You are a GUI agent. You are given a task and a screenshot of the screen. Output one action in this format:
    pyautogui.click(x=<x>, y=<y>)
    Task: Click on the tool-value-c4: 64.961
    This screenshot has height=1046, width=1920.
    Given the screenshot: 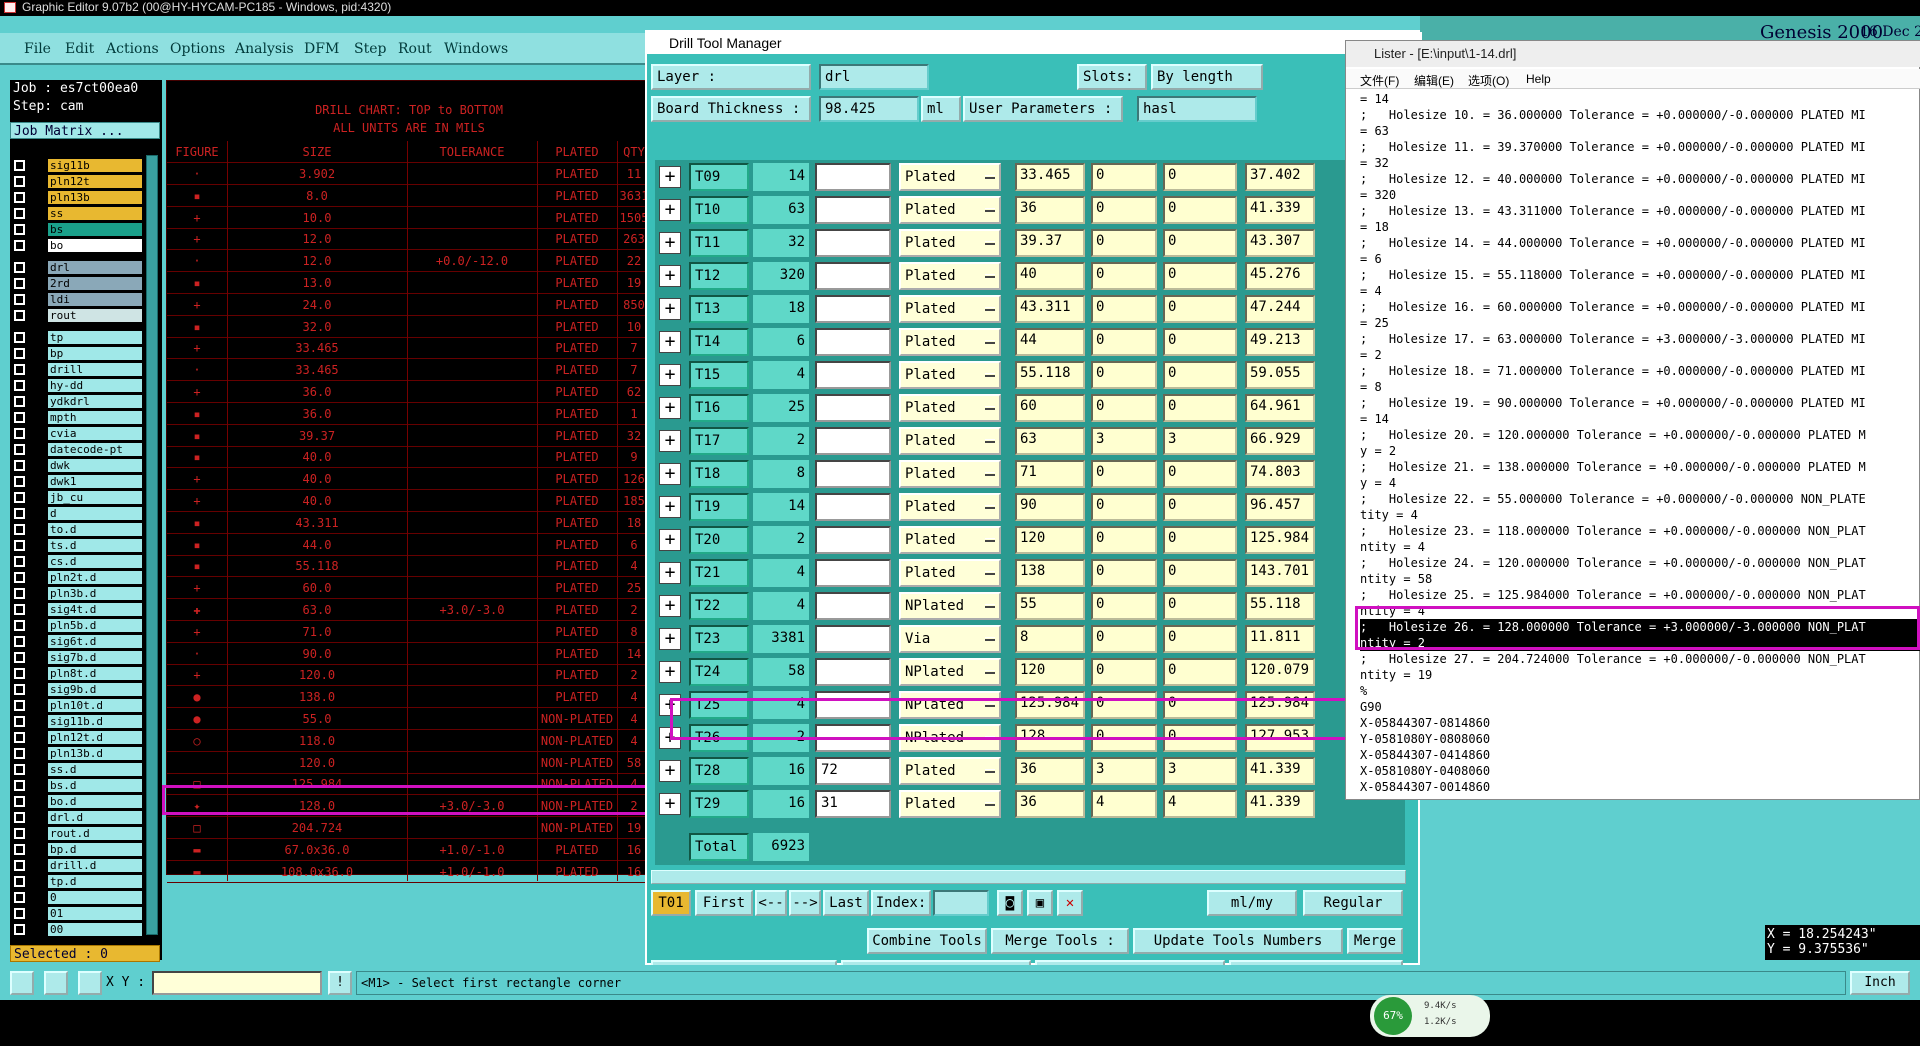 What is the action you would take?
    pyautogui.click(x=1280, y=408)
    